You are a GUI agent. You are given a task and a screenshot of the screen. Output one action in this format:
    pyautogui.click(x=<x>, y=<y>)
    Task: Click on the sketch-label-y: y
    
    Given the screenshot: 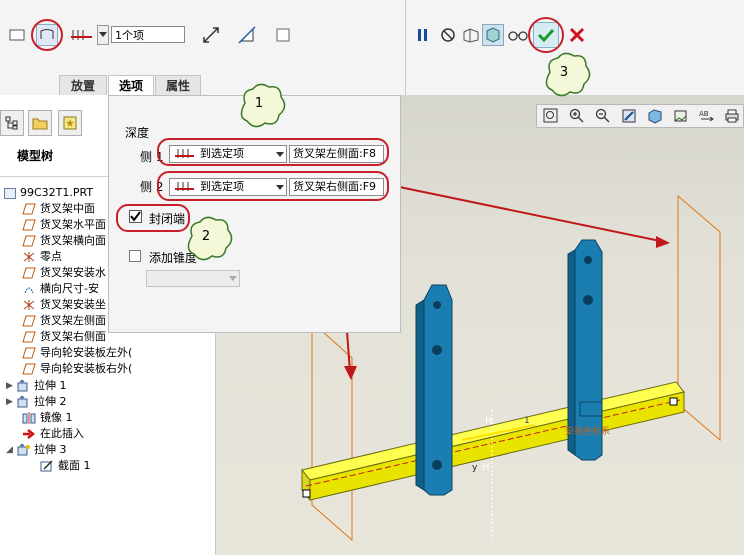 What is the action you would take?
    pyautogui.click(x=475, y=468)
    